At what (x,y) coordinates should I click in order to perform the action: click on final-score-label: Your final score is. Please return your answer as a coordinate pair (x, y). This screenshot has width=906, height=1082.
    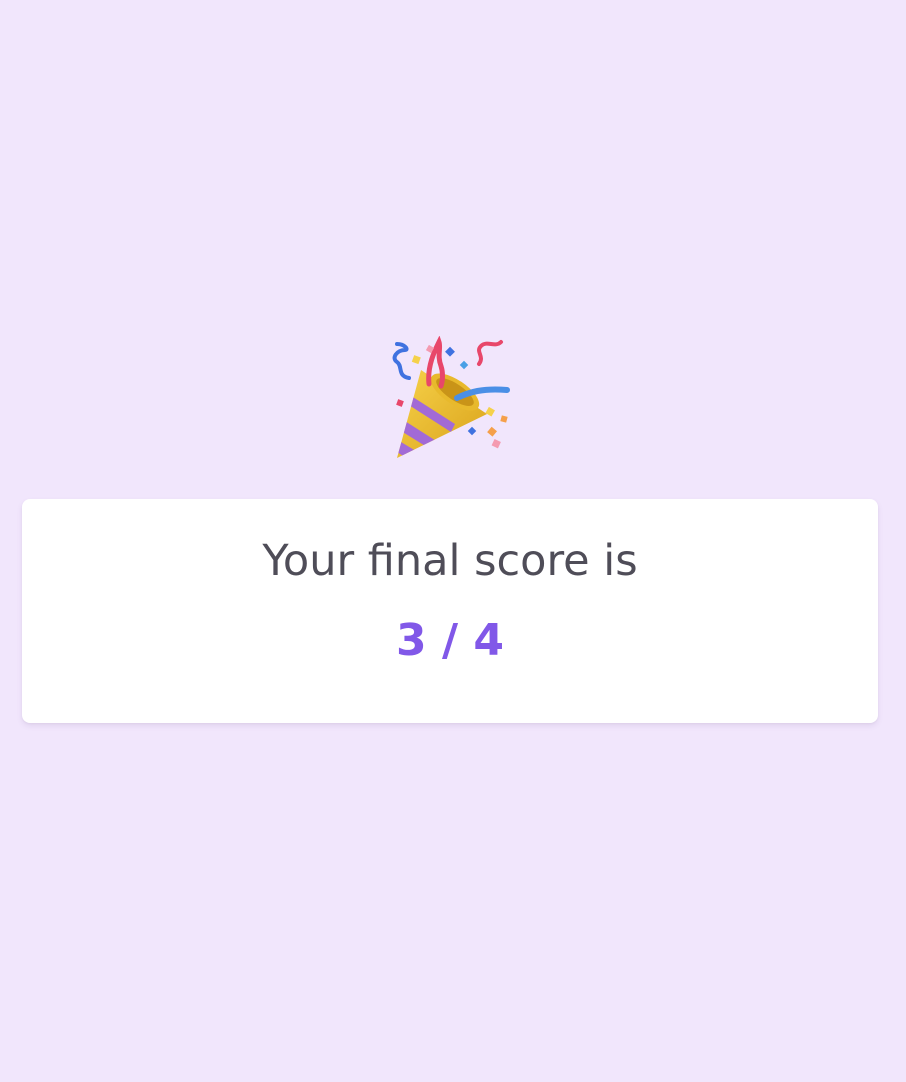
    Looking at the image, I should click on (450, 561).